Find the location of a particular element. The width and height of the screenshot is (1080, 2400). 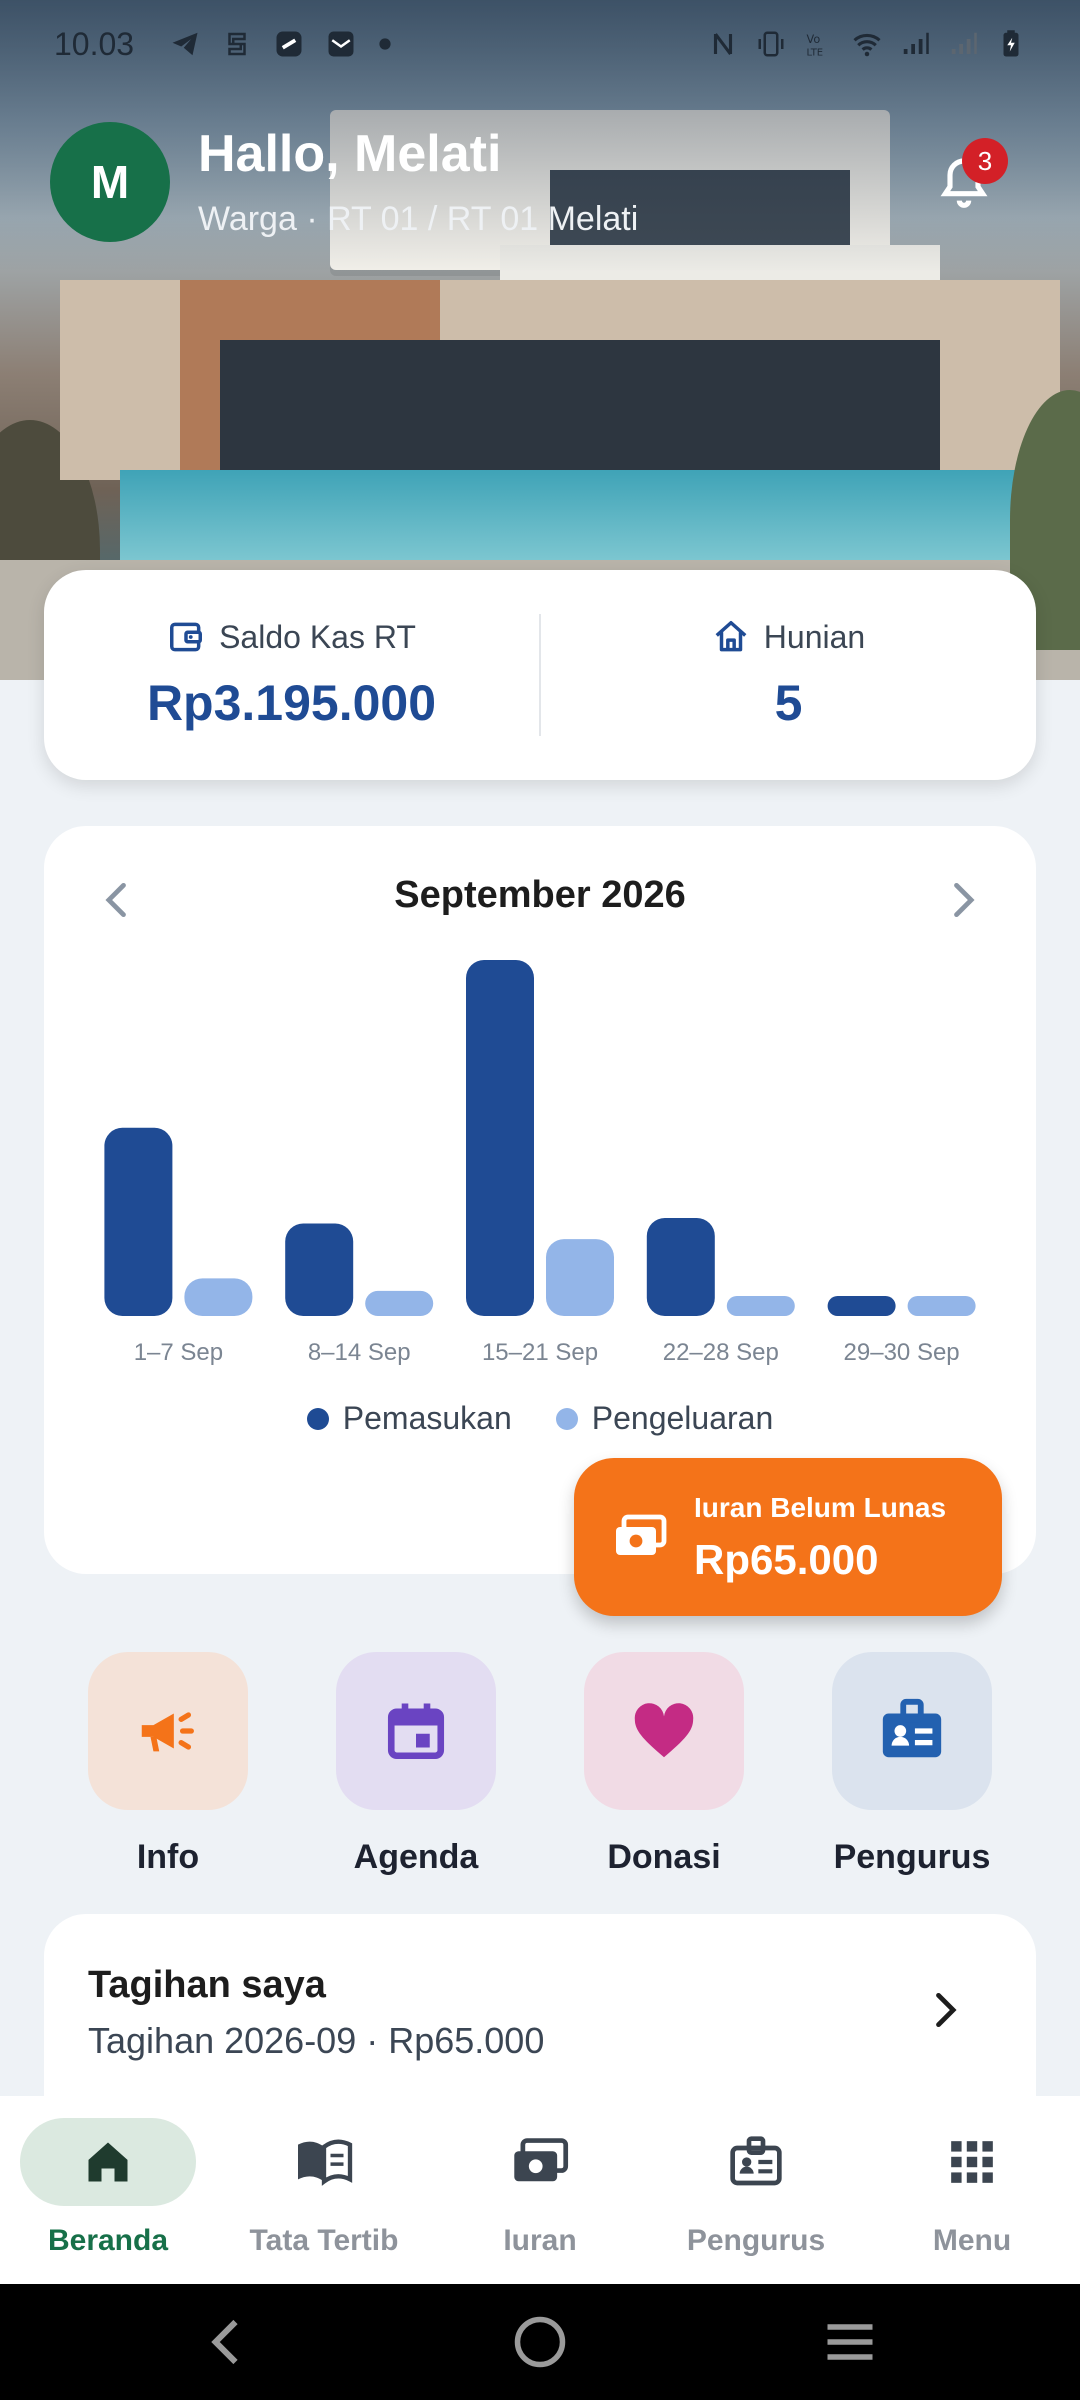

book-icon is located at coordinates (325, 2162).